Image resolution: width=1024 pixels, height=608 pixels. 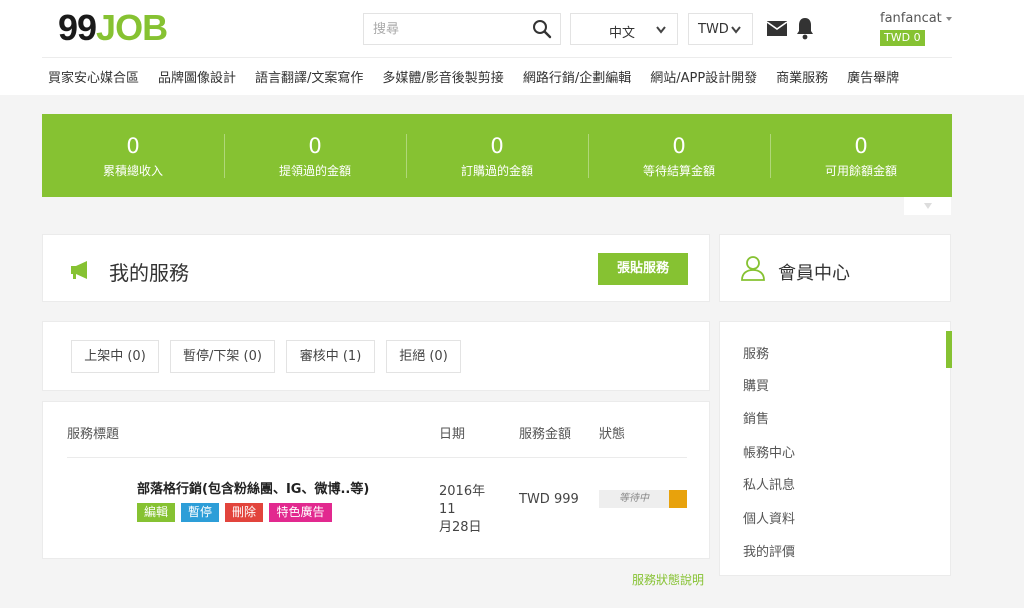 What do you see at coordinates (713, 29) in the screenshot?
I see `currency-value: TWD` at bounding box center [713, 29].